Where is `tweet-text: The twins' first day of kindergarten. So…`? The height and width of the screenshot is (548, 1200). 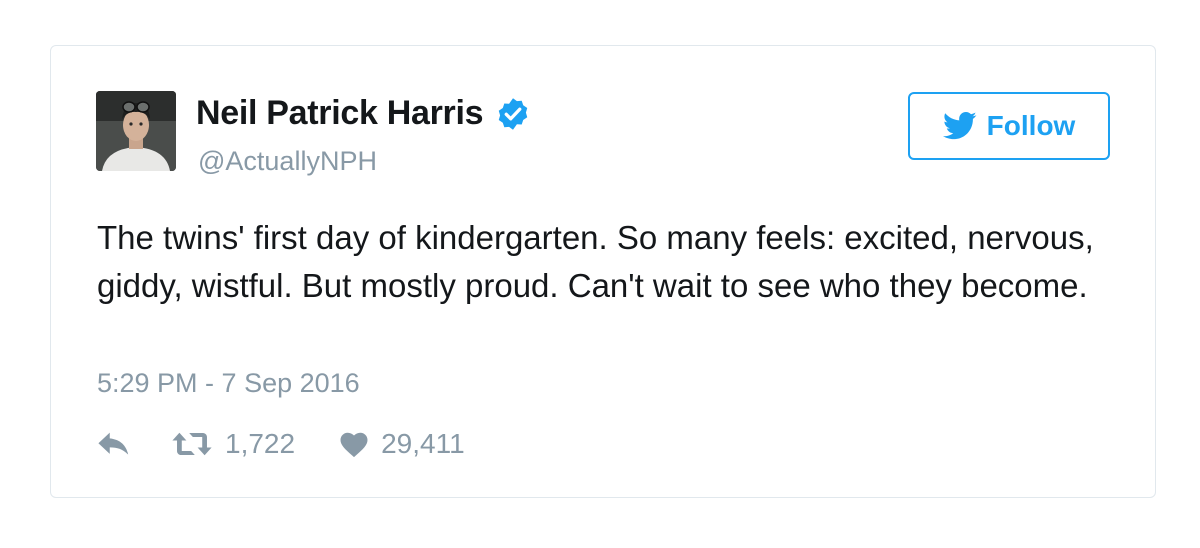
tweet-text: The twins' first day of kindergarten. So… is located at coordinates (595, 261).